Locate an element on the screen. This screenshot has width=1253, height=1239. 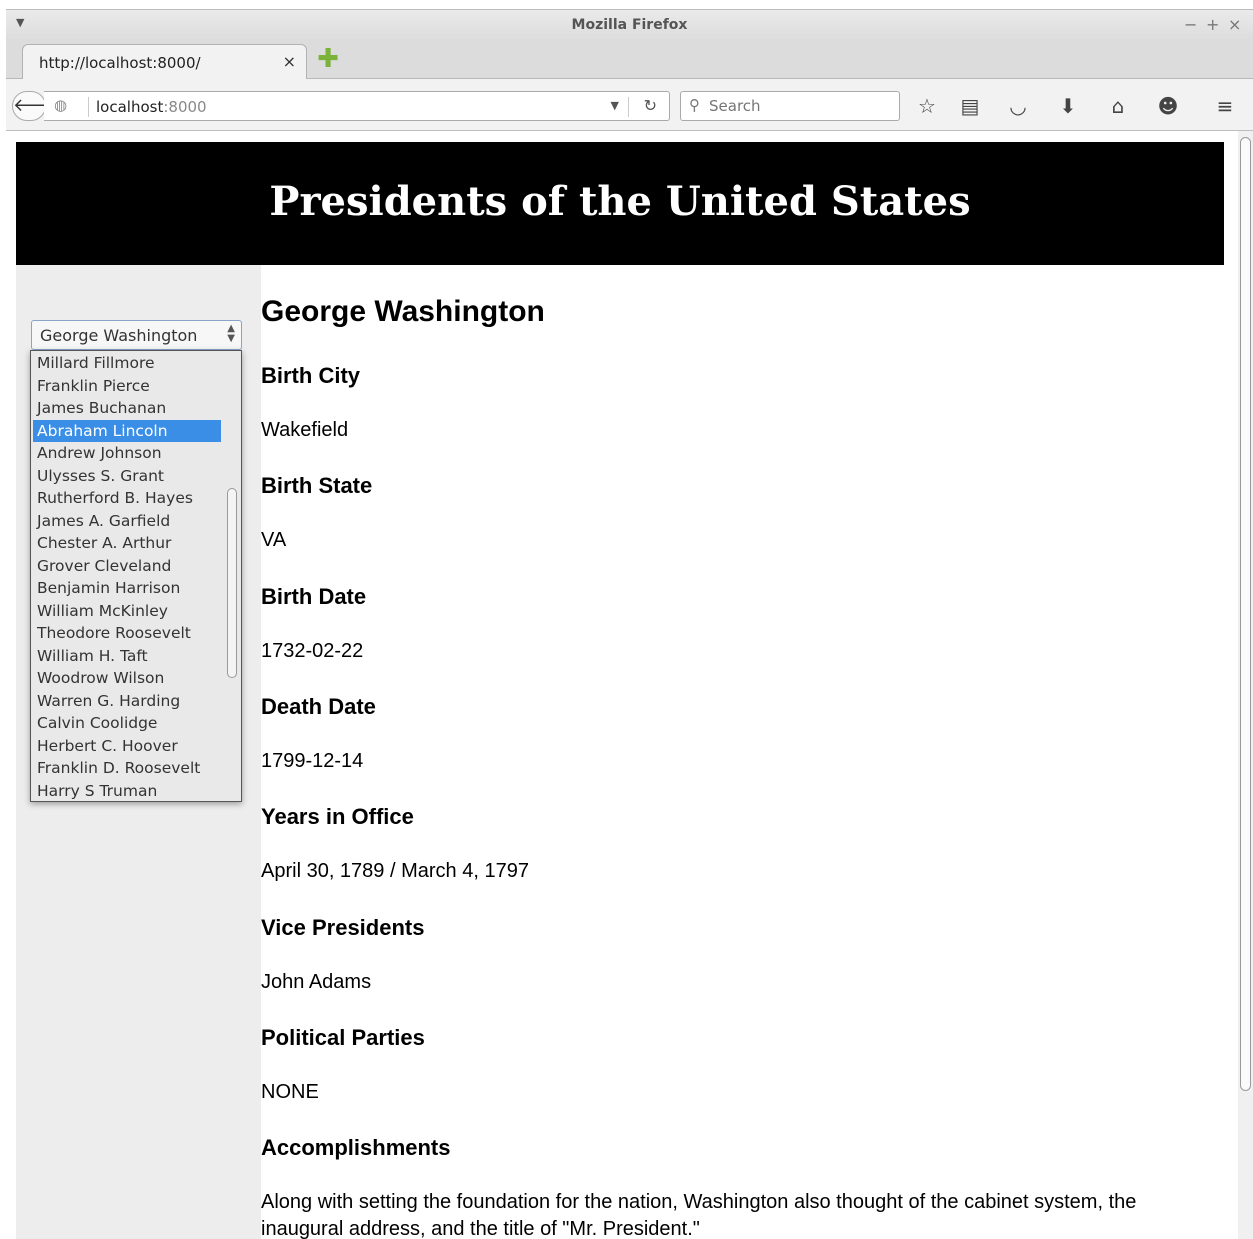
url-separator is located at coordinates (88, 107).